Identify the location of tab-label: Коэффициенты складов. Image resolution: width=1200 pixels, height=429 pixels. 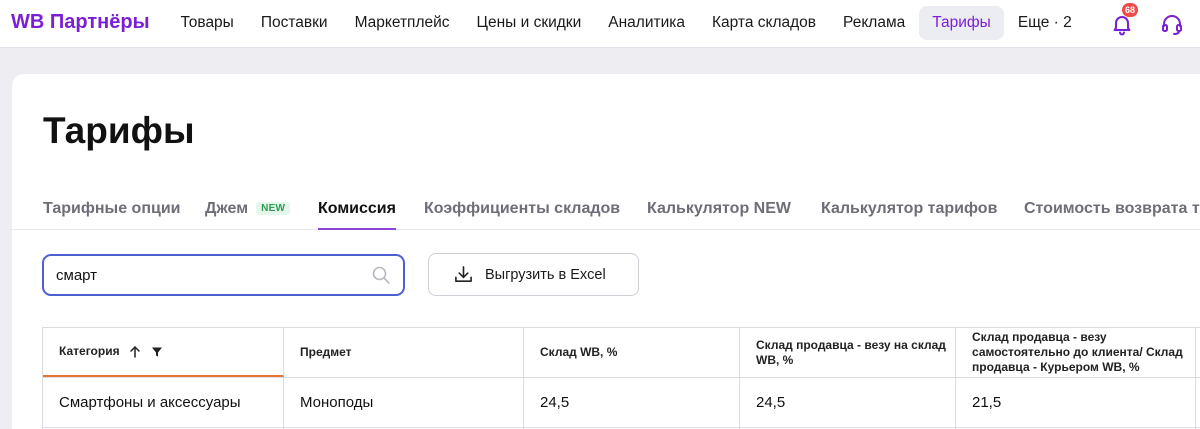
(522, 208).